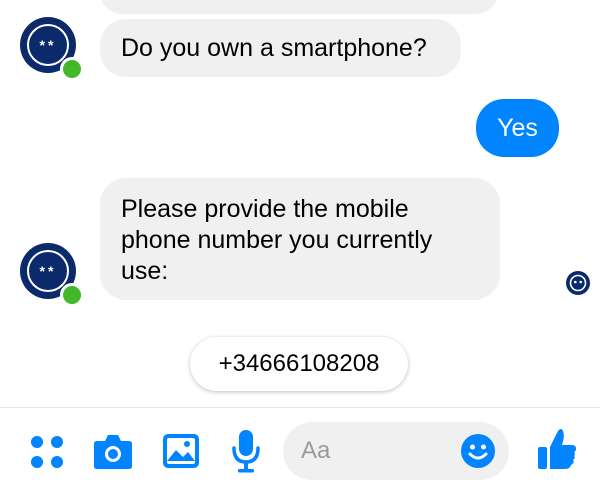 The width and height of the screenshot is (600, 494). I want to click on message-line: Please provide the mobile, so click(265, 209).